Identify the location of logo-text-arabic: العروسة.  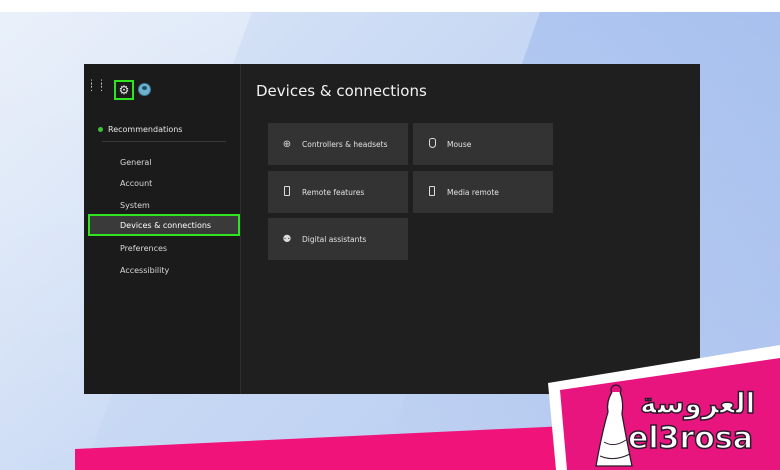
(697, 403).